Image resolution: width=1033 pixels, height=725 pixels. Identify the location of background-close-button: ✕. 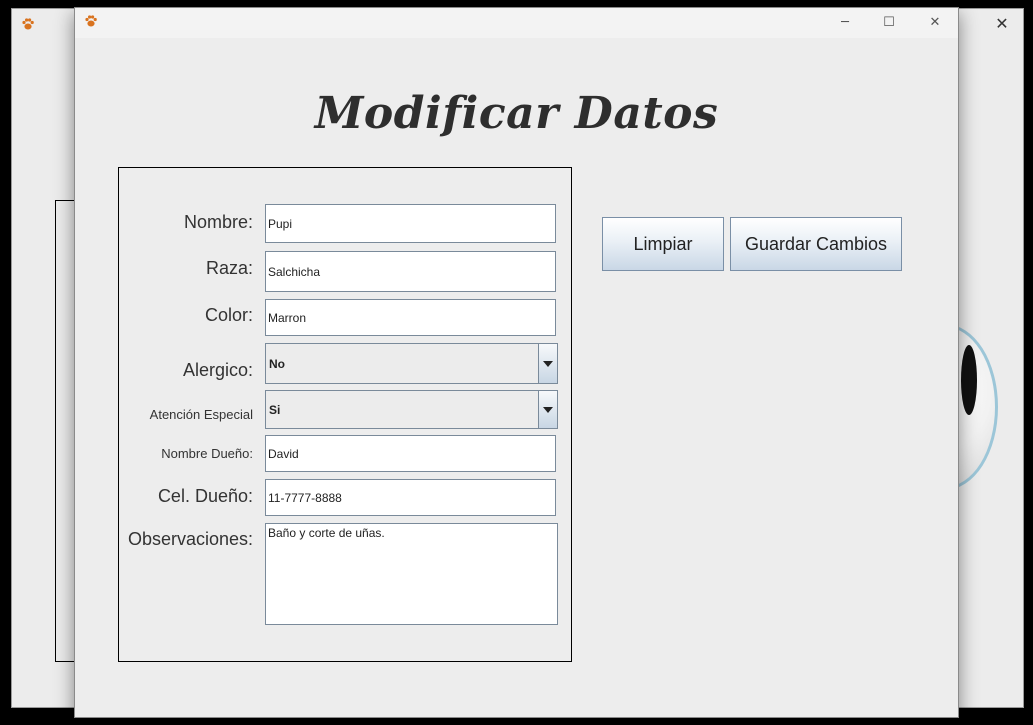
(1002, 24).